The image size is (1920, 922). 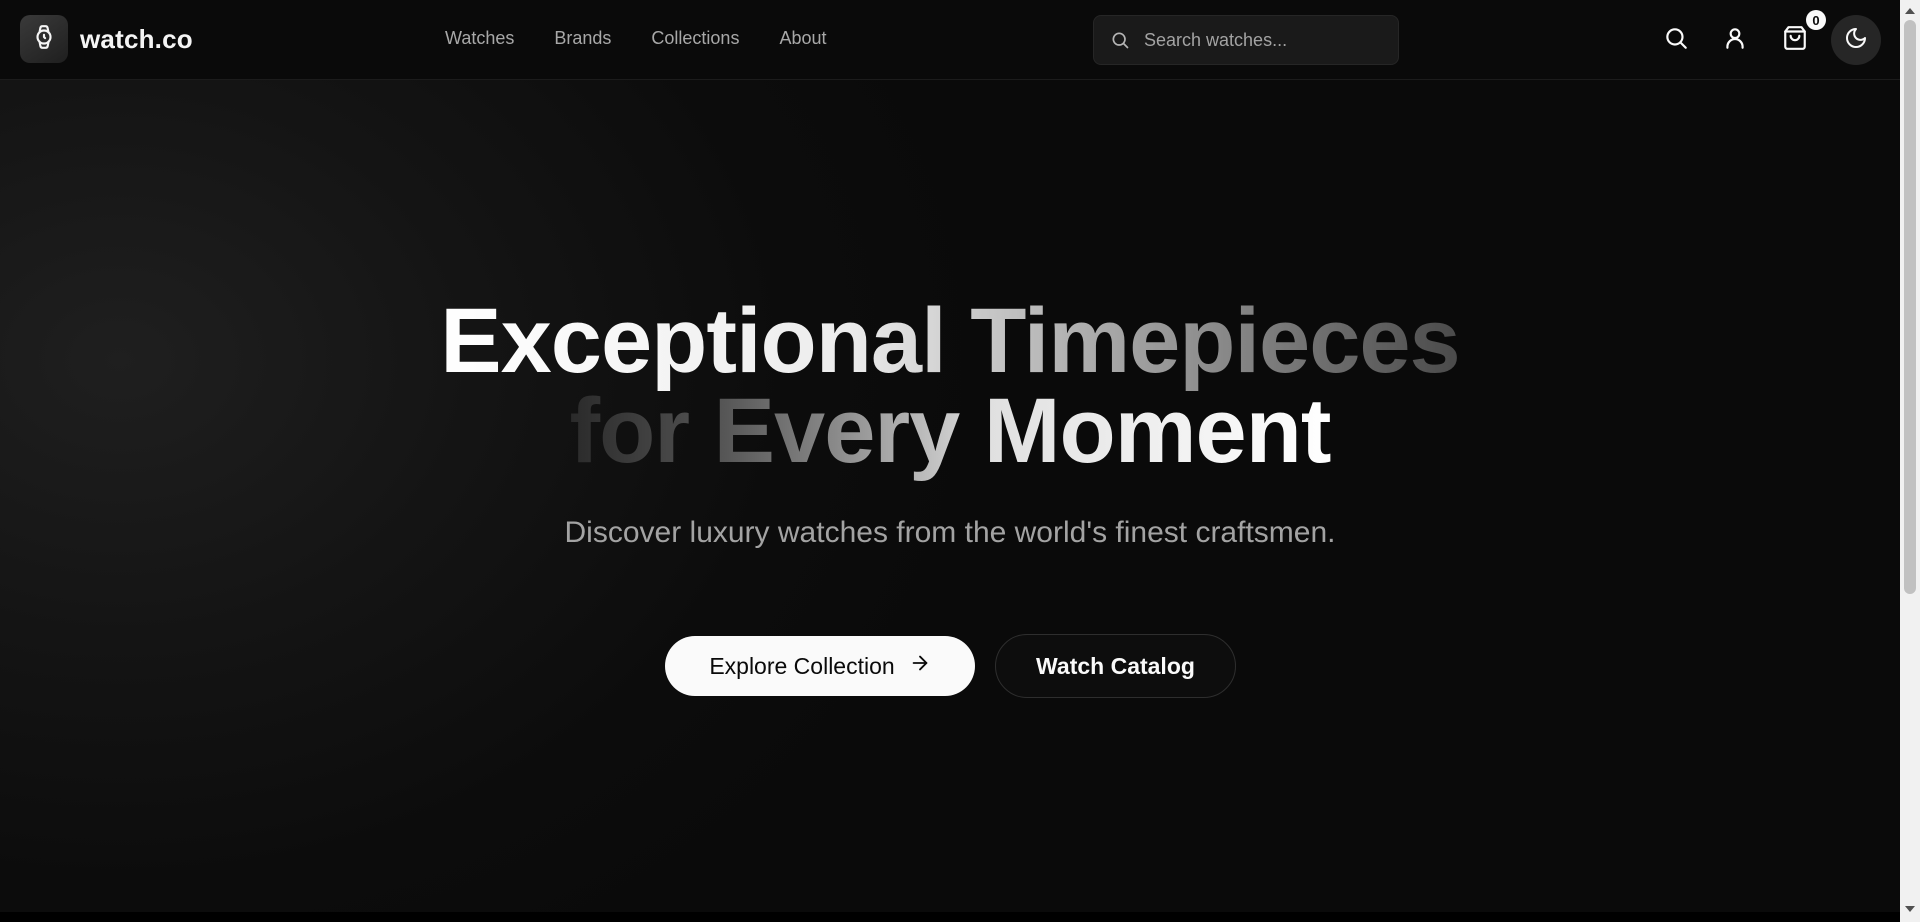 I want to click on nav-item-collections: Collections, so click(x=695, y=38).